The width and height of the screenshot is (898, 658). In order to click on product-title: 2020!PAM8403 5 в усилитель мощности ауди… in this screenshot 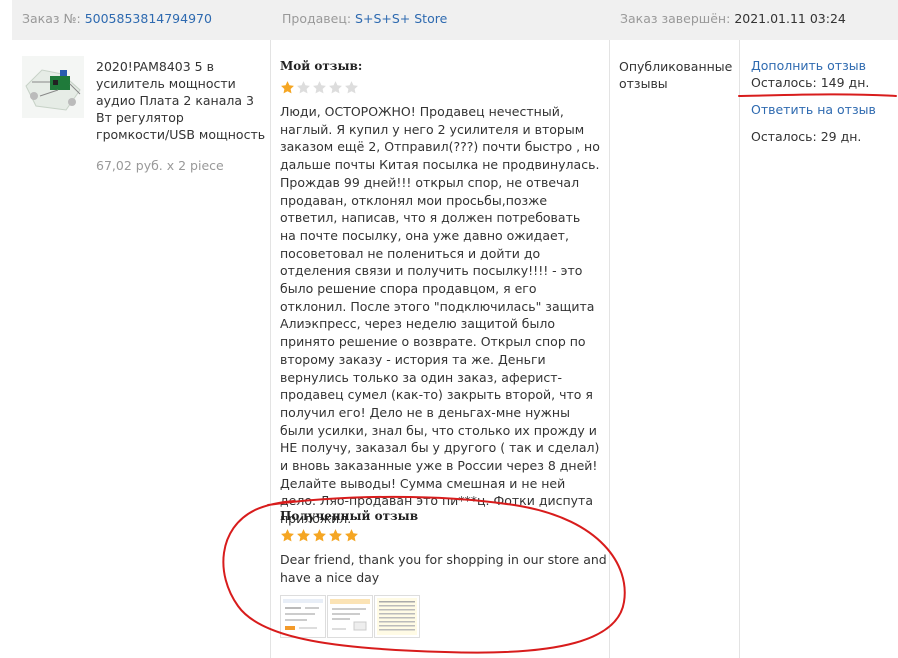, I will do `click(181, 100)`.